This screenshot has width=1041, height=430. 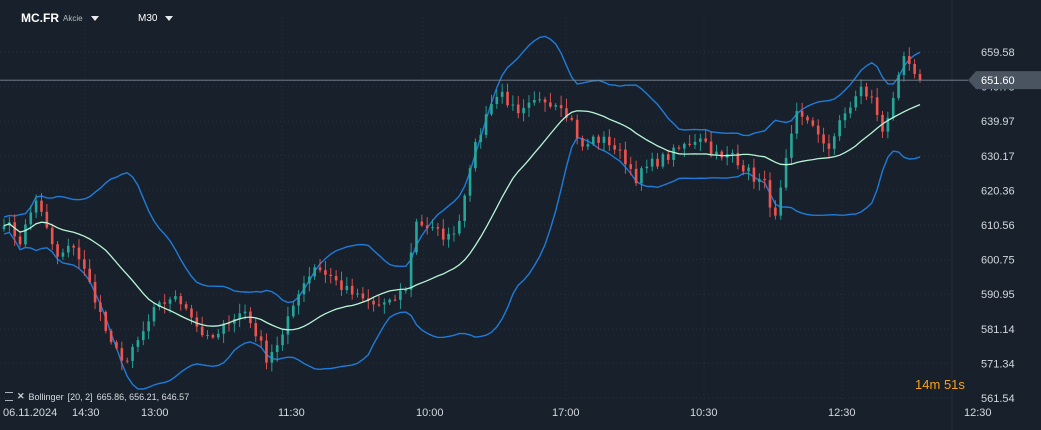 I want to click on x-tick-label: 12:30, so click(x=978, y=413).